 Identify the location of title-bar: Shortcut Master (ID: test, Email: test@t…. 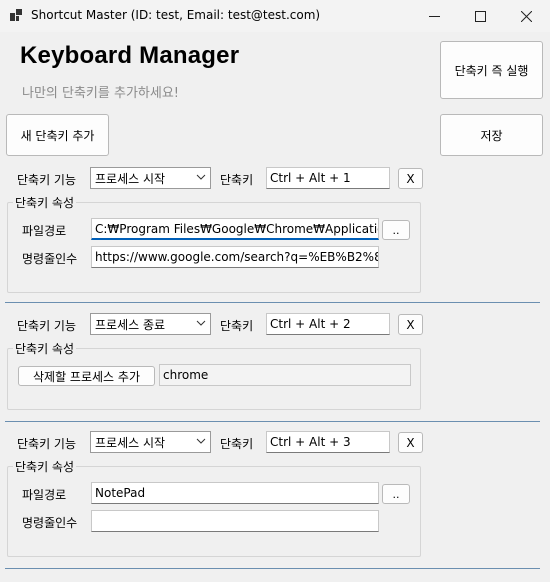
(275, 16).